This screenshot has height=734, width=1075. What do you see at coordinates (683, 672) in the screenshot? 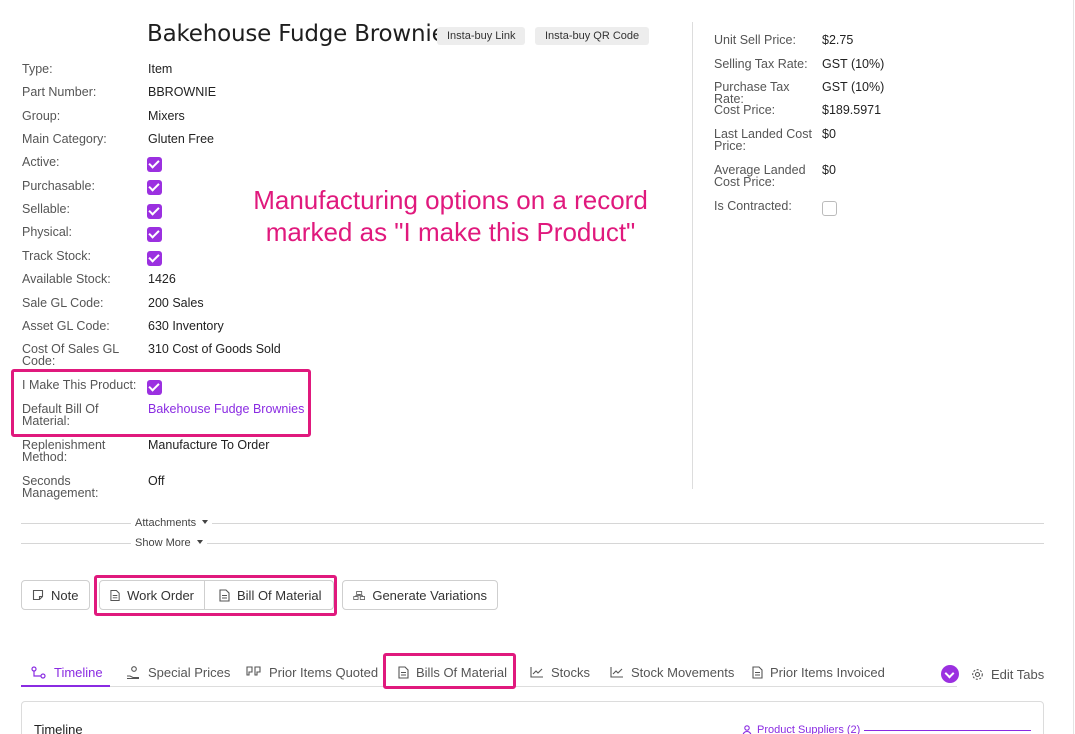
I see `tab-stock-movements-label: Stock Movements` at bounding box center [683, 672].